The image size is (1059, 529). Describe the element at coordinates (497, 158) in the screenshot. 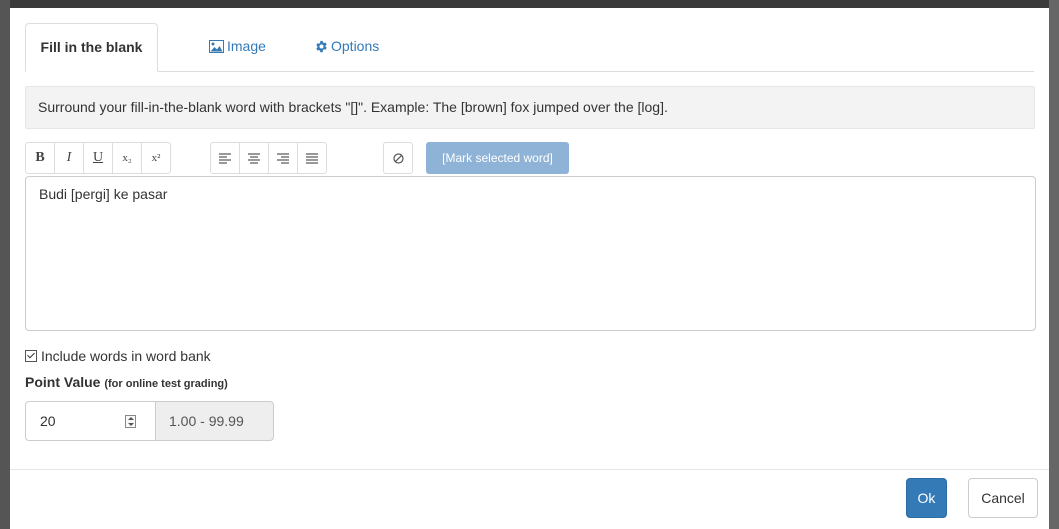

I see `mark-selected-word-button: [Mark selected word]` at that location.